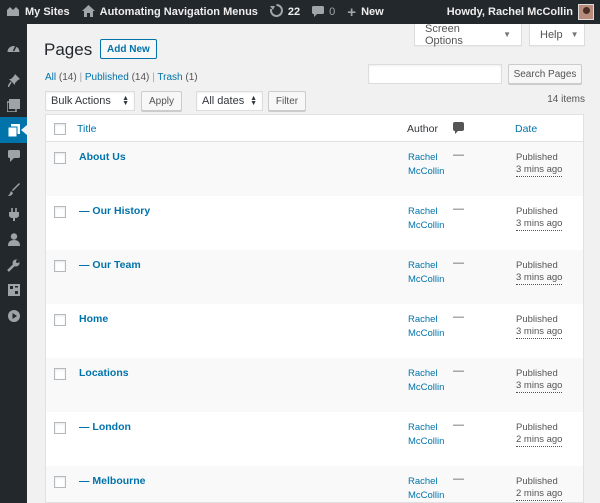 The height and width of the screenshot is (503, 600). I want to click on filter-trash-link: Trash (1), so click(177, 77).